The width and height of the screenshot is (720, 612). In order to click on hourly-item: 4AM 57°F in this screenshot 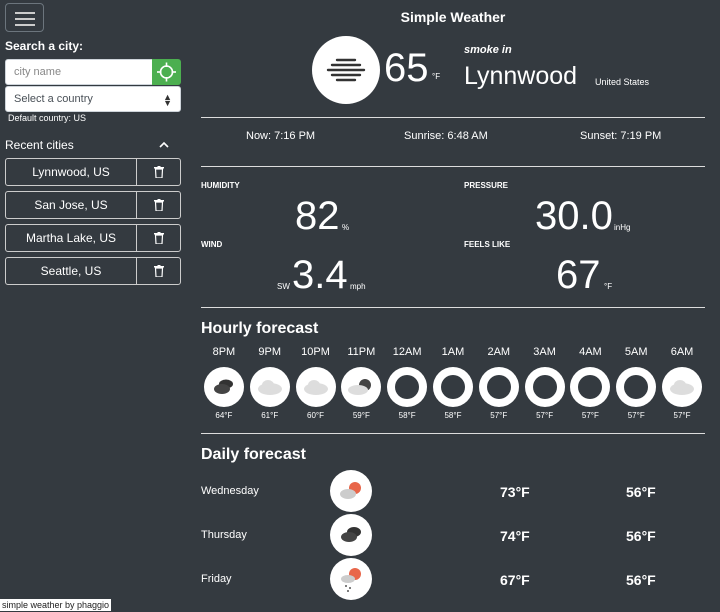, I will do `click(591, 383)`.